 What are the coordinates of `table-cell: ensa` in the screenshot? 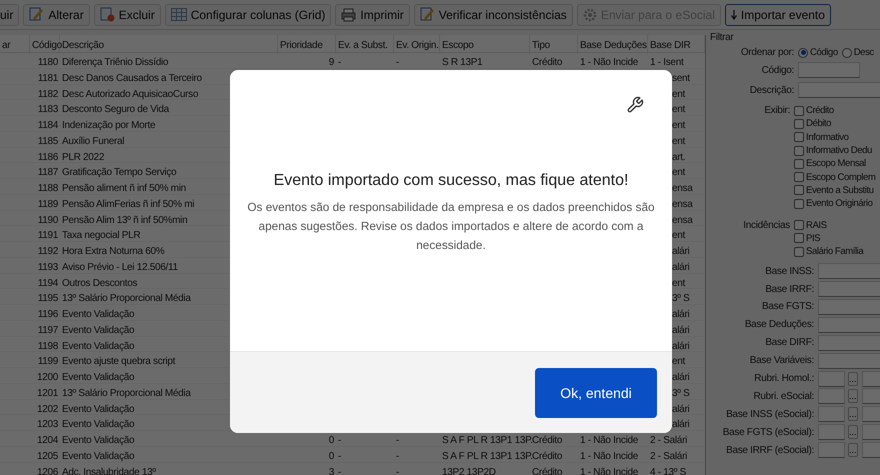 It's located at (682, 204).